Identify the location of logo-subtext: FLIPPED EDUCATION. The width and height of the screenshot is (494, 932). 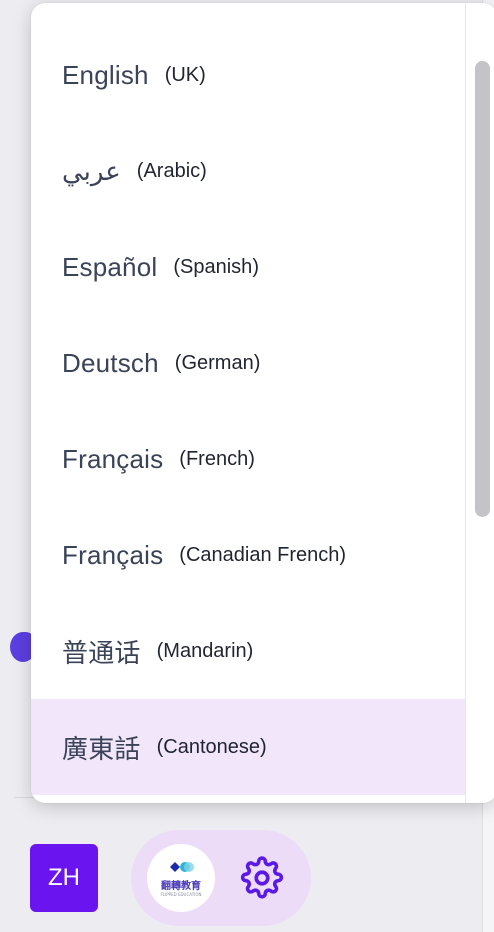
(181, 894).